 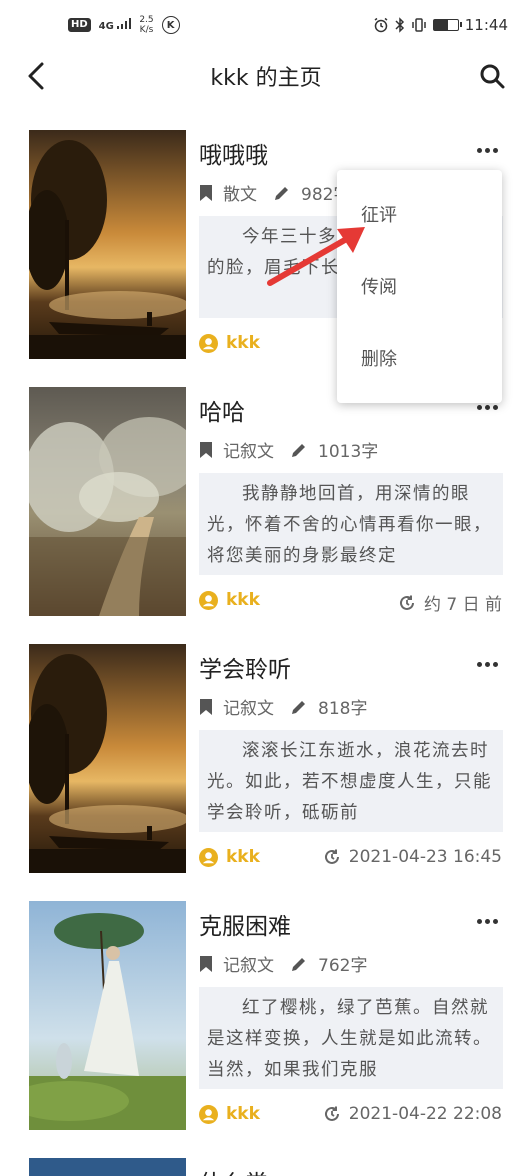 I want to click on article-meta: 散文 982字, so click(x=274, y=192).